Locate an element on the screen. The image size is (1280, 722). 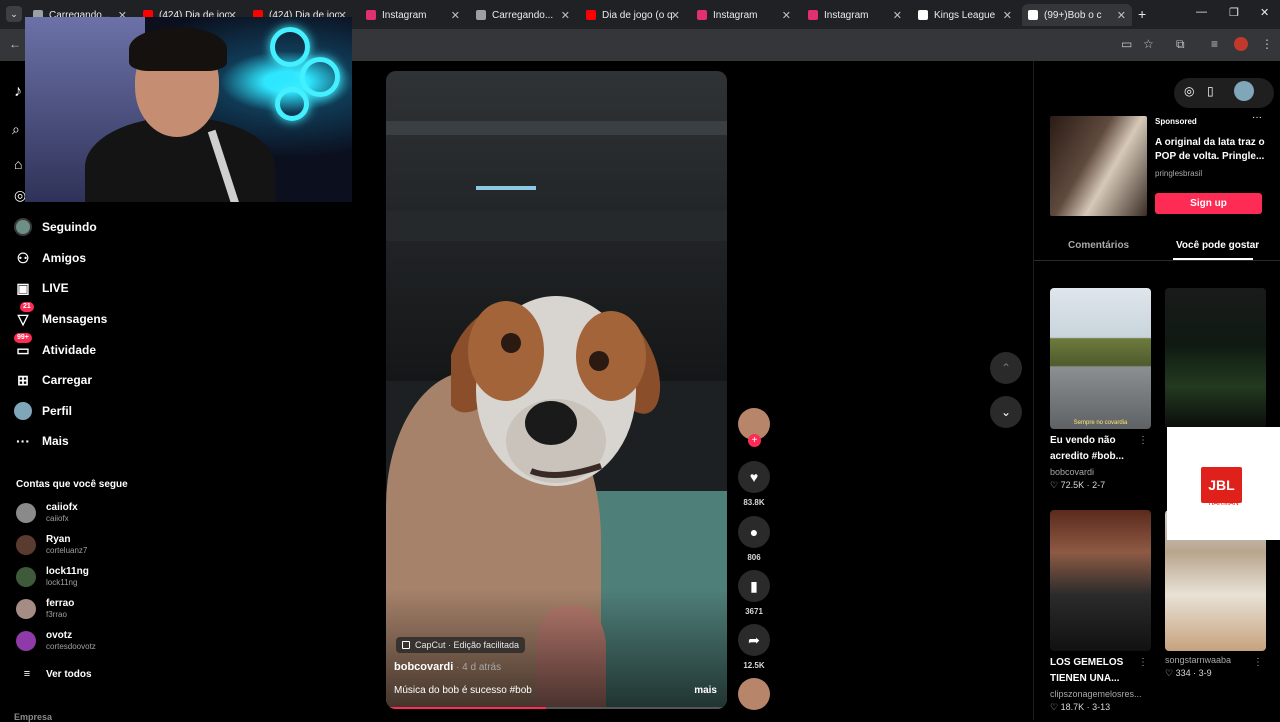
tab-list-chevron-icon: ⌄ is located at coordinates (14, 14).